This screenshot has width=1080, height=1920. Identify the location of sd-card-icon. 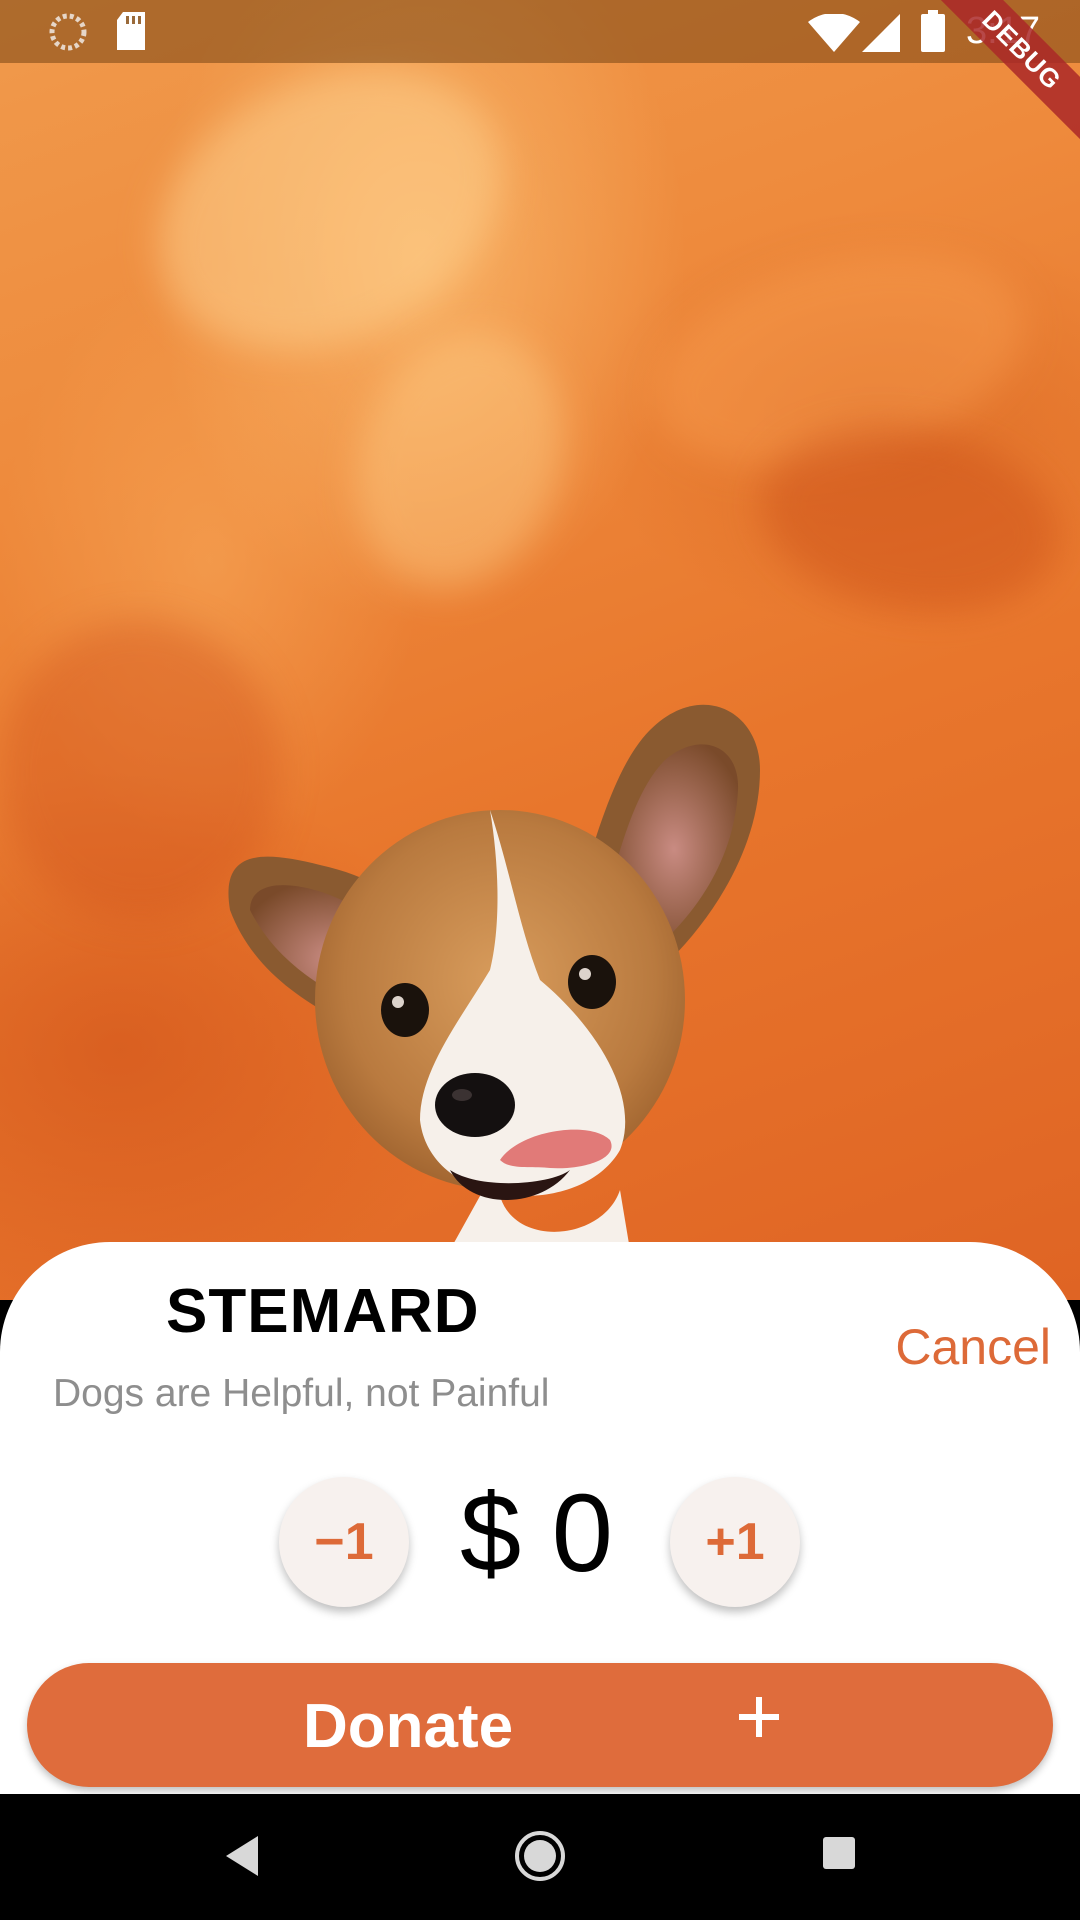
(131, 31).